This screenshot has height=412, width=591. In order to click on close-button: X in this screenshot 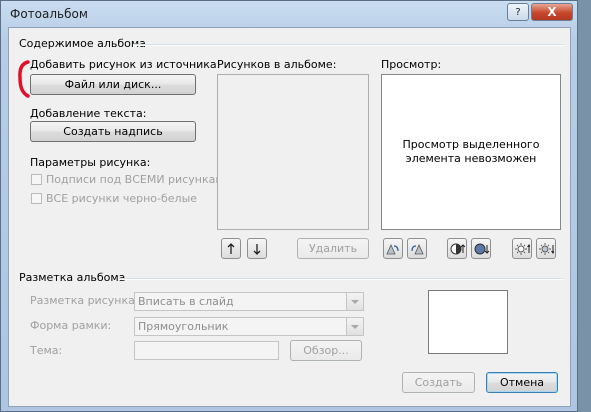, I will do `click(552, 12)`.